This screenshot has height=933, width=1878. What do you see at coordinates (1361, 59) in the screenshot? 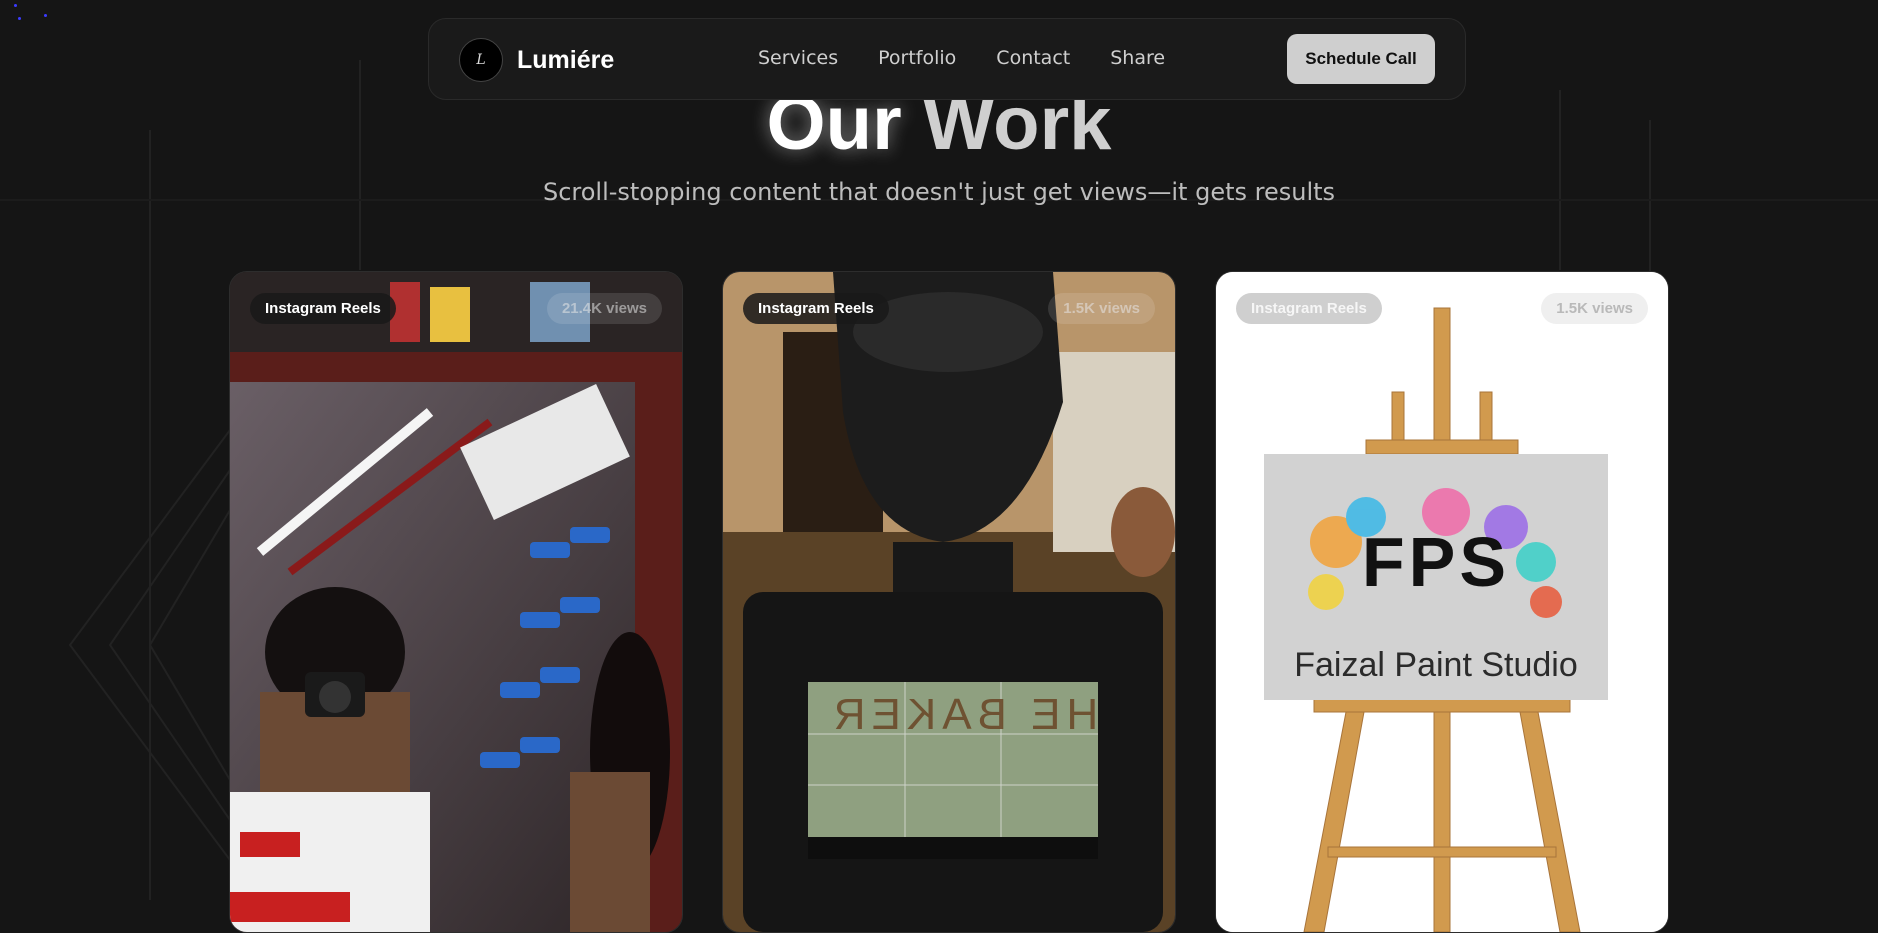
I see `schedule-call-button: Schedule Call` at bounding box center [1361, 59].